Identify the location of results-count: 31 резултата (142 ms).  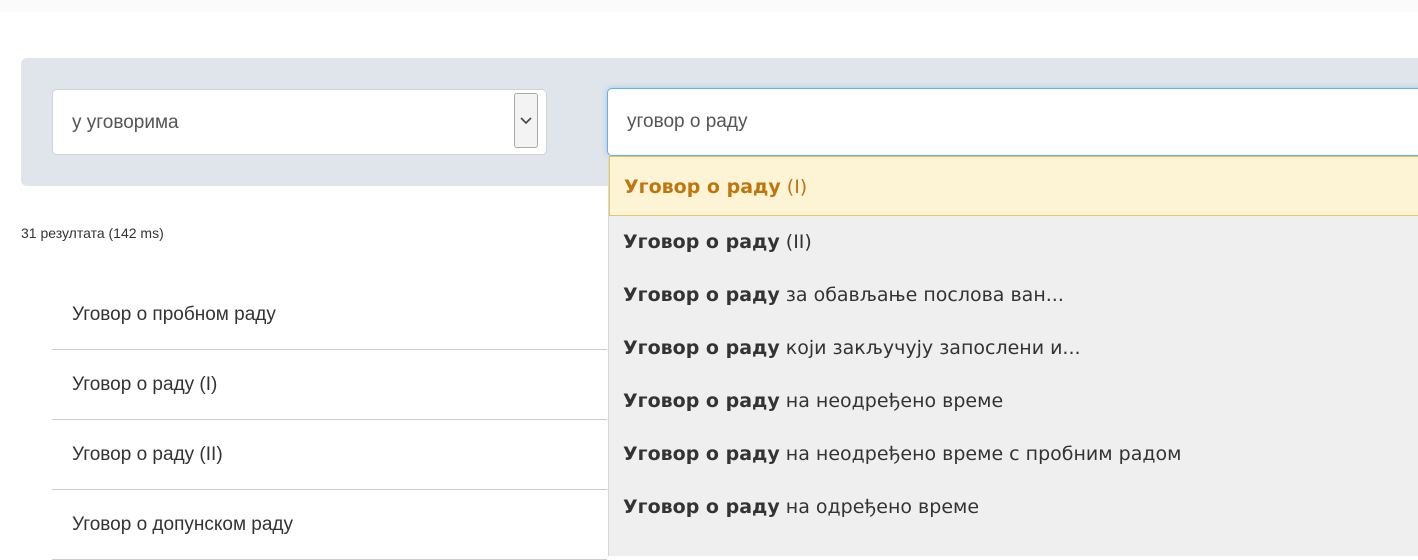
(92, 233).